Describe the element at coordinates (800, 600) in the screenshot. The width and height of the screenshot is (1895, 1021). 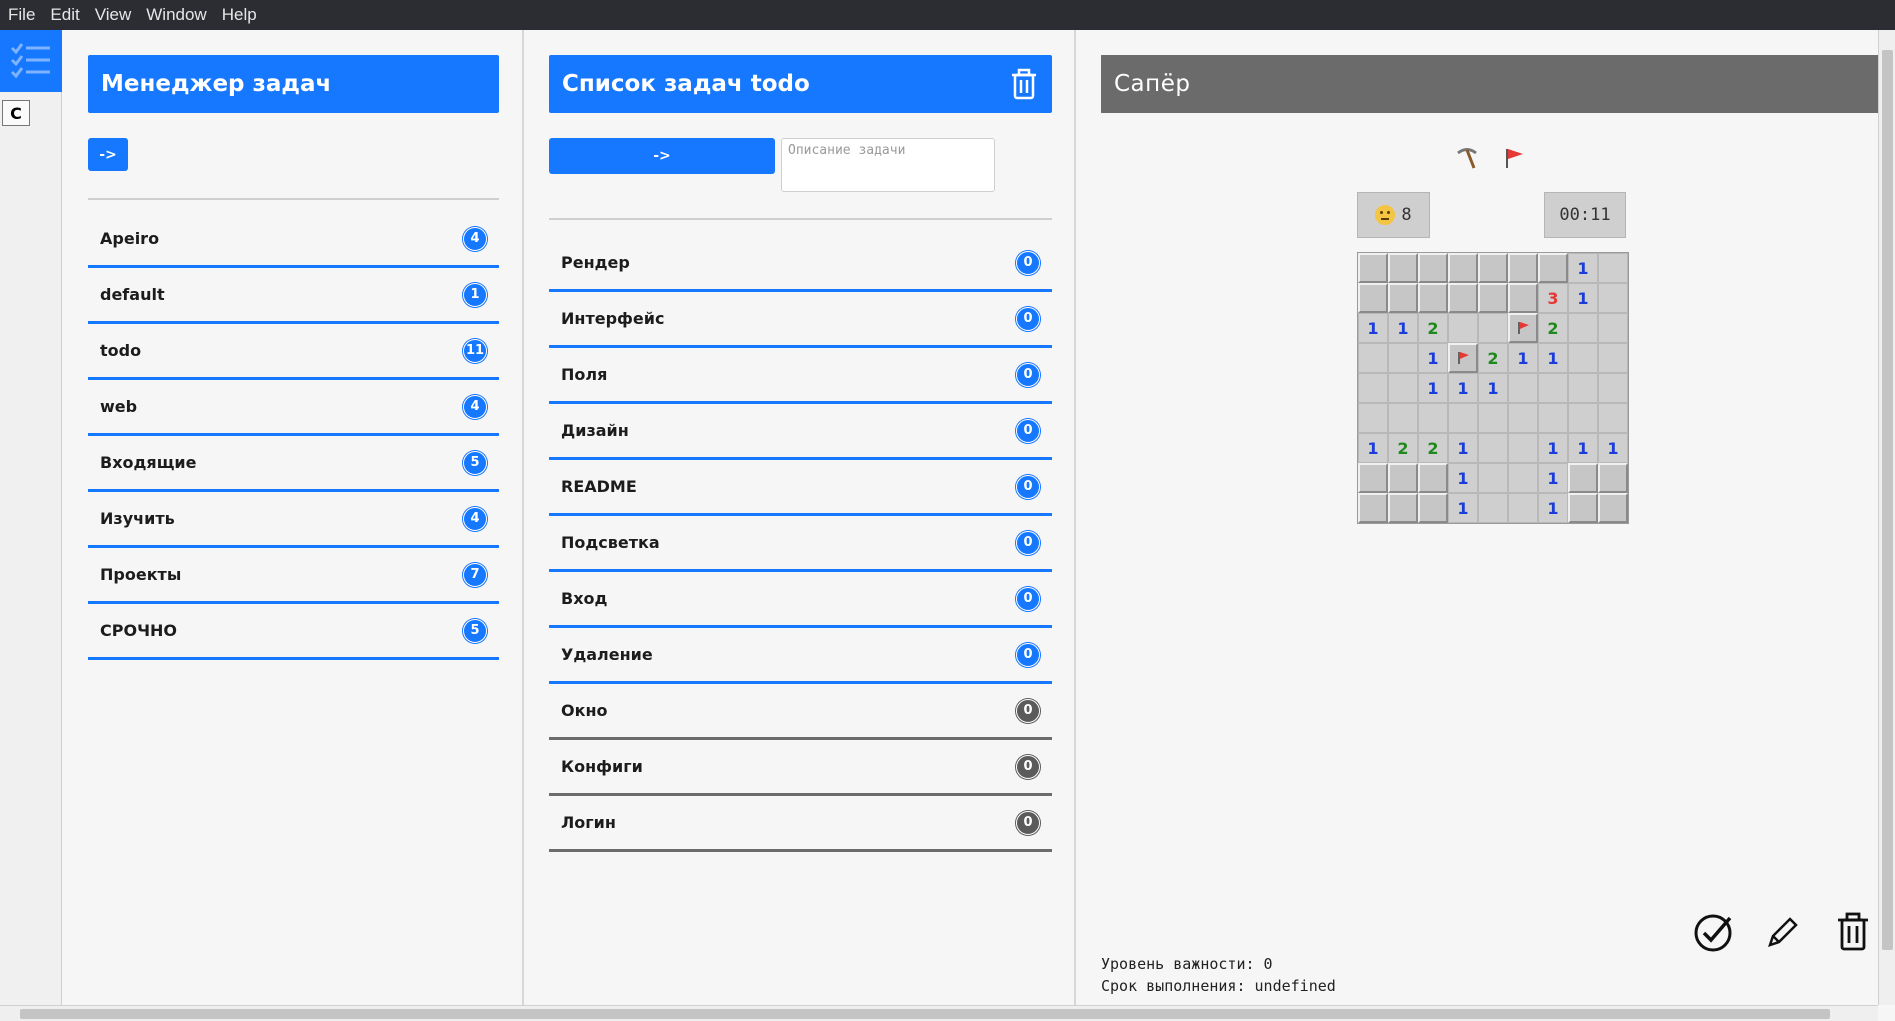
I see `task-item: Вход 0` at that location.